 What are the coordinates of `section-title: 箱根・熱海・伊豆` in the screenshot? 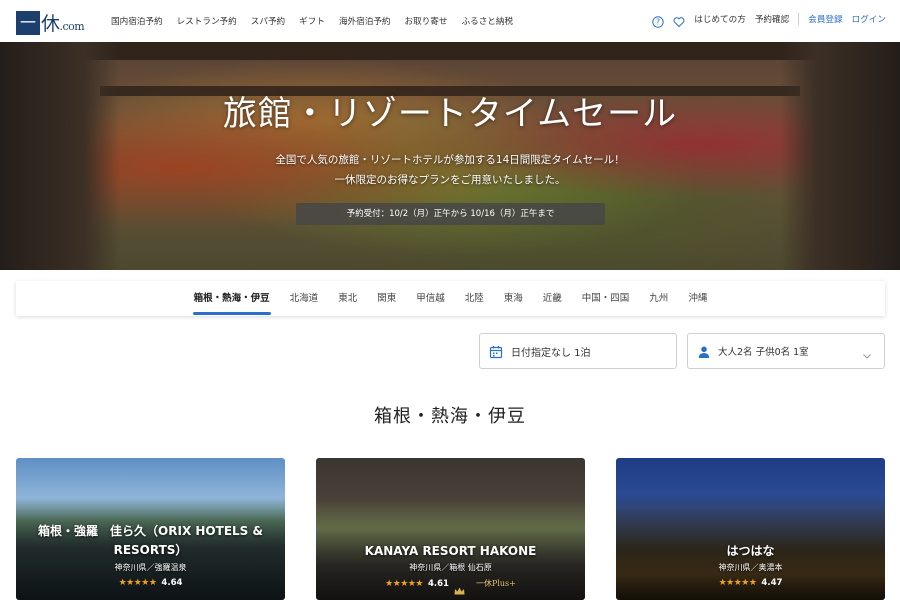 It's located at (450, 416).